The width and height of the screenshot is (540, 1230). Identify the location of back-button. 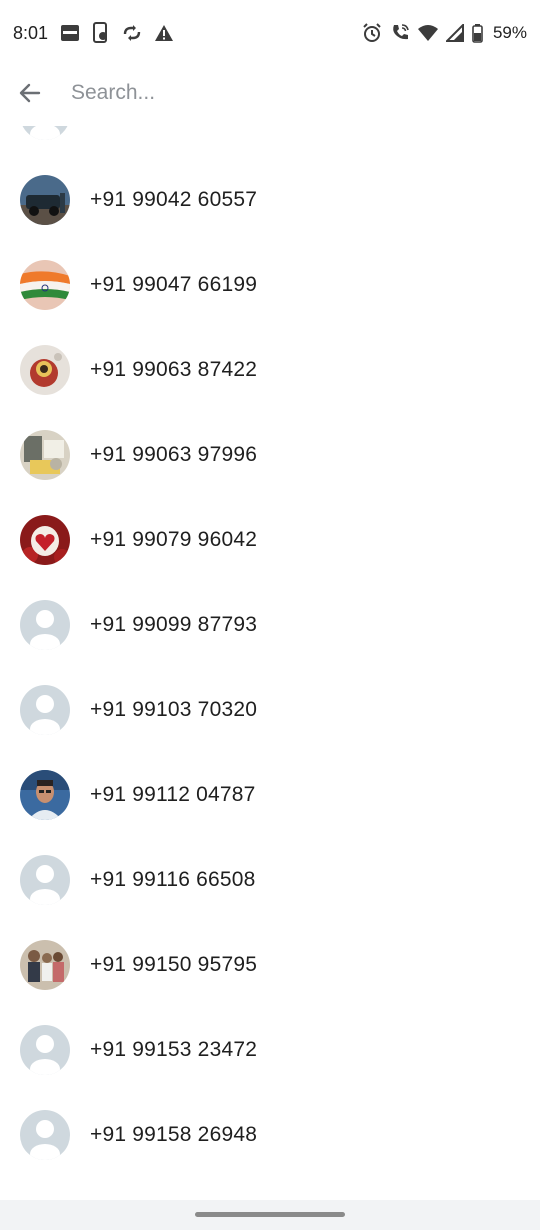
(30, 93).